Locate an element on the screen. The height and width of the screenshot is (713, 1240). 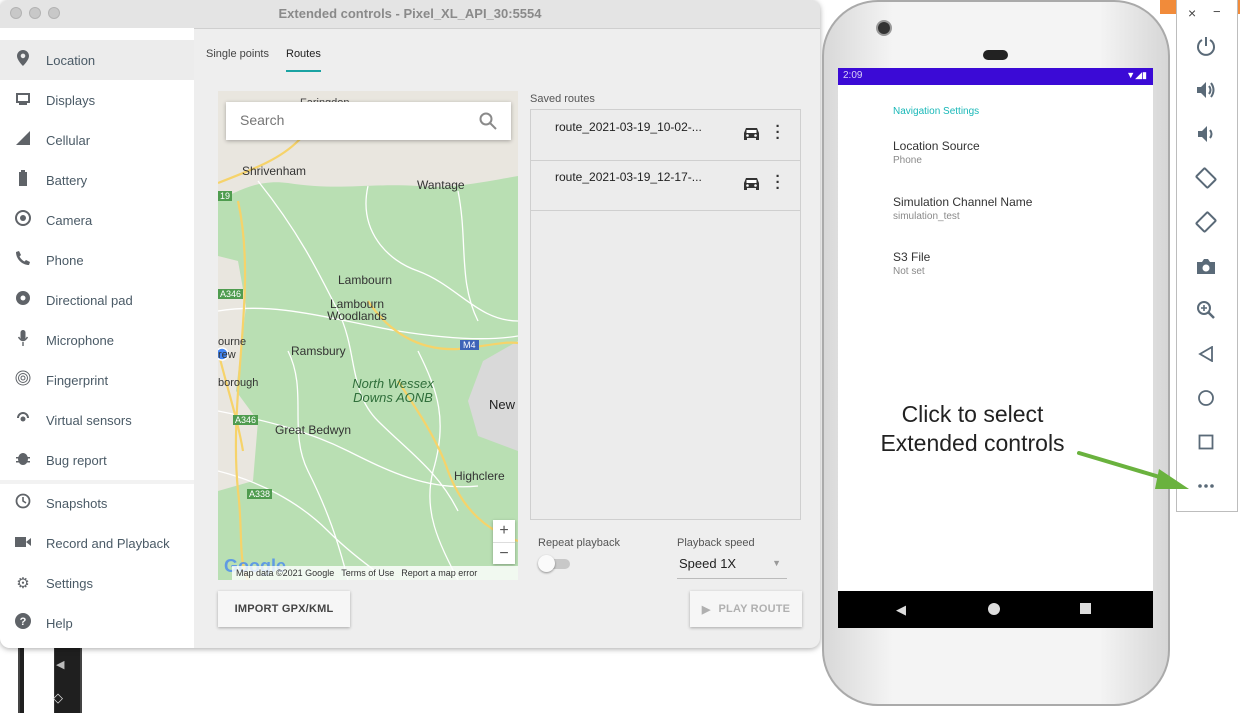
sidebar-item-fingerprint: Fingerprint is located at coordinates (97, 380).